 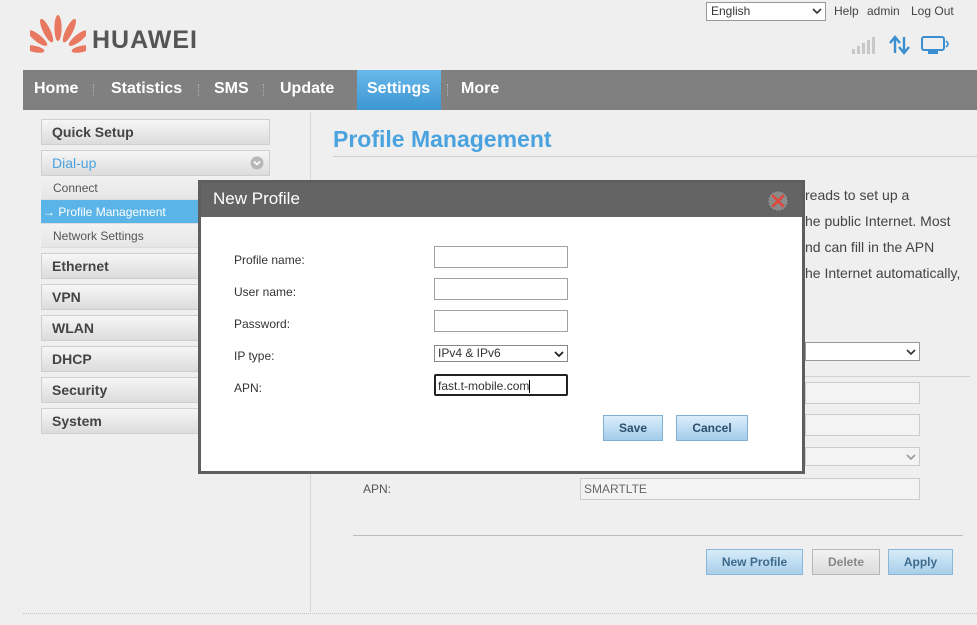 What do you see at coordinates (750, 489) in the screenshot?
I see `apn-readonly: SMARTLTE` at bounding box center [750, 489].